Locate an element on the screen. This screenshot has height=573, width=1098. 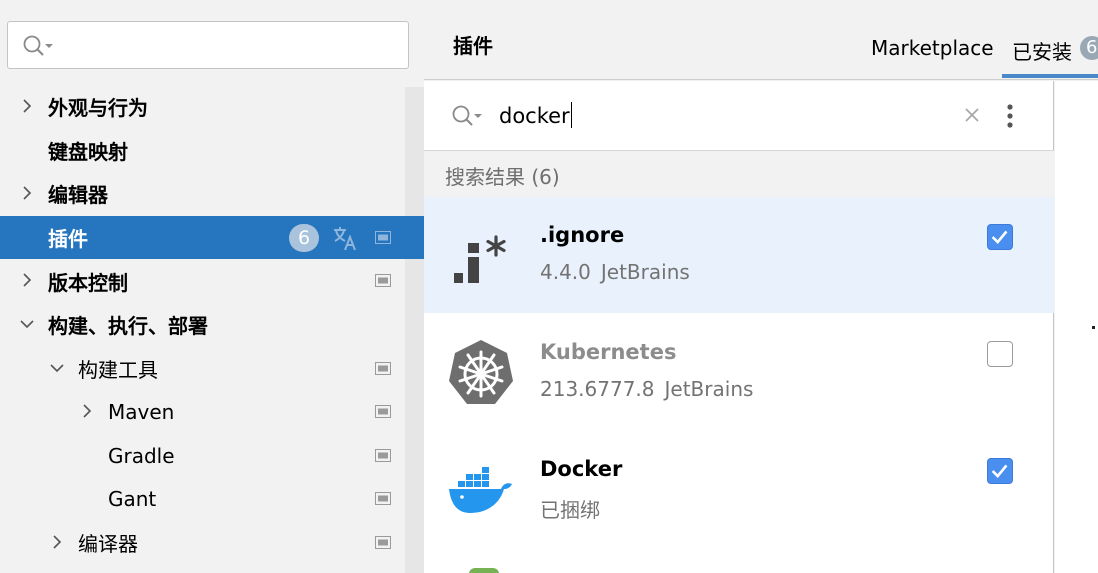
tree-item-gradle: Gradle is located at coordinates (202, 456).